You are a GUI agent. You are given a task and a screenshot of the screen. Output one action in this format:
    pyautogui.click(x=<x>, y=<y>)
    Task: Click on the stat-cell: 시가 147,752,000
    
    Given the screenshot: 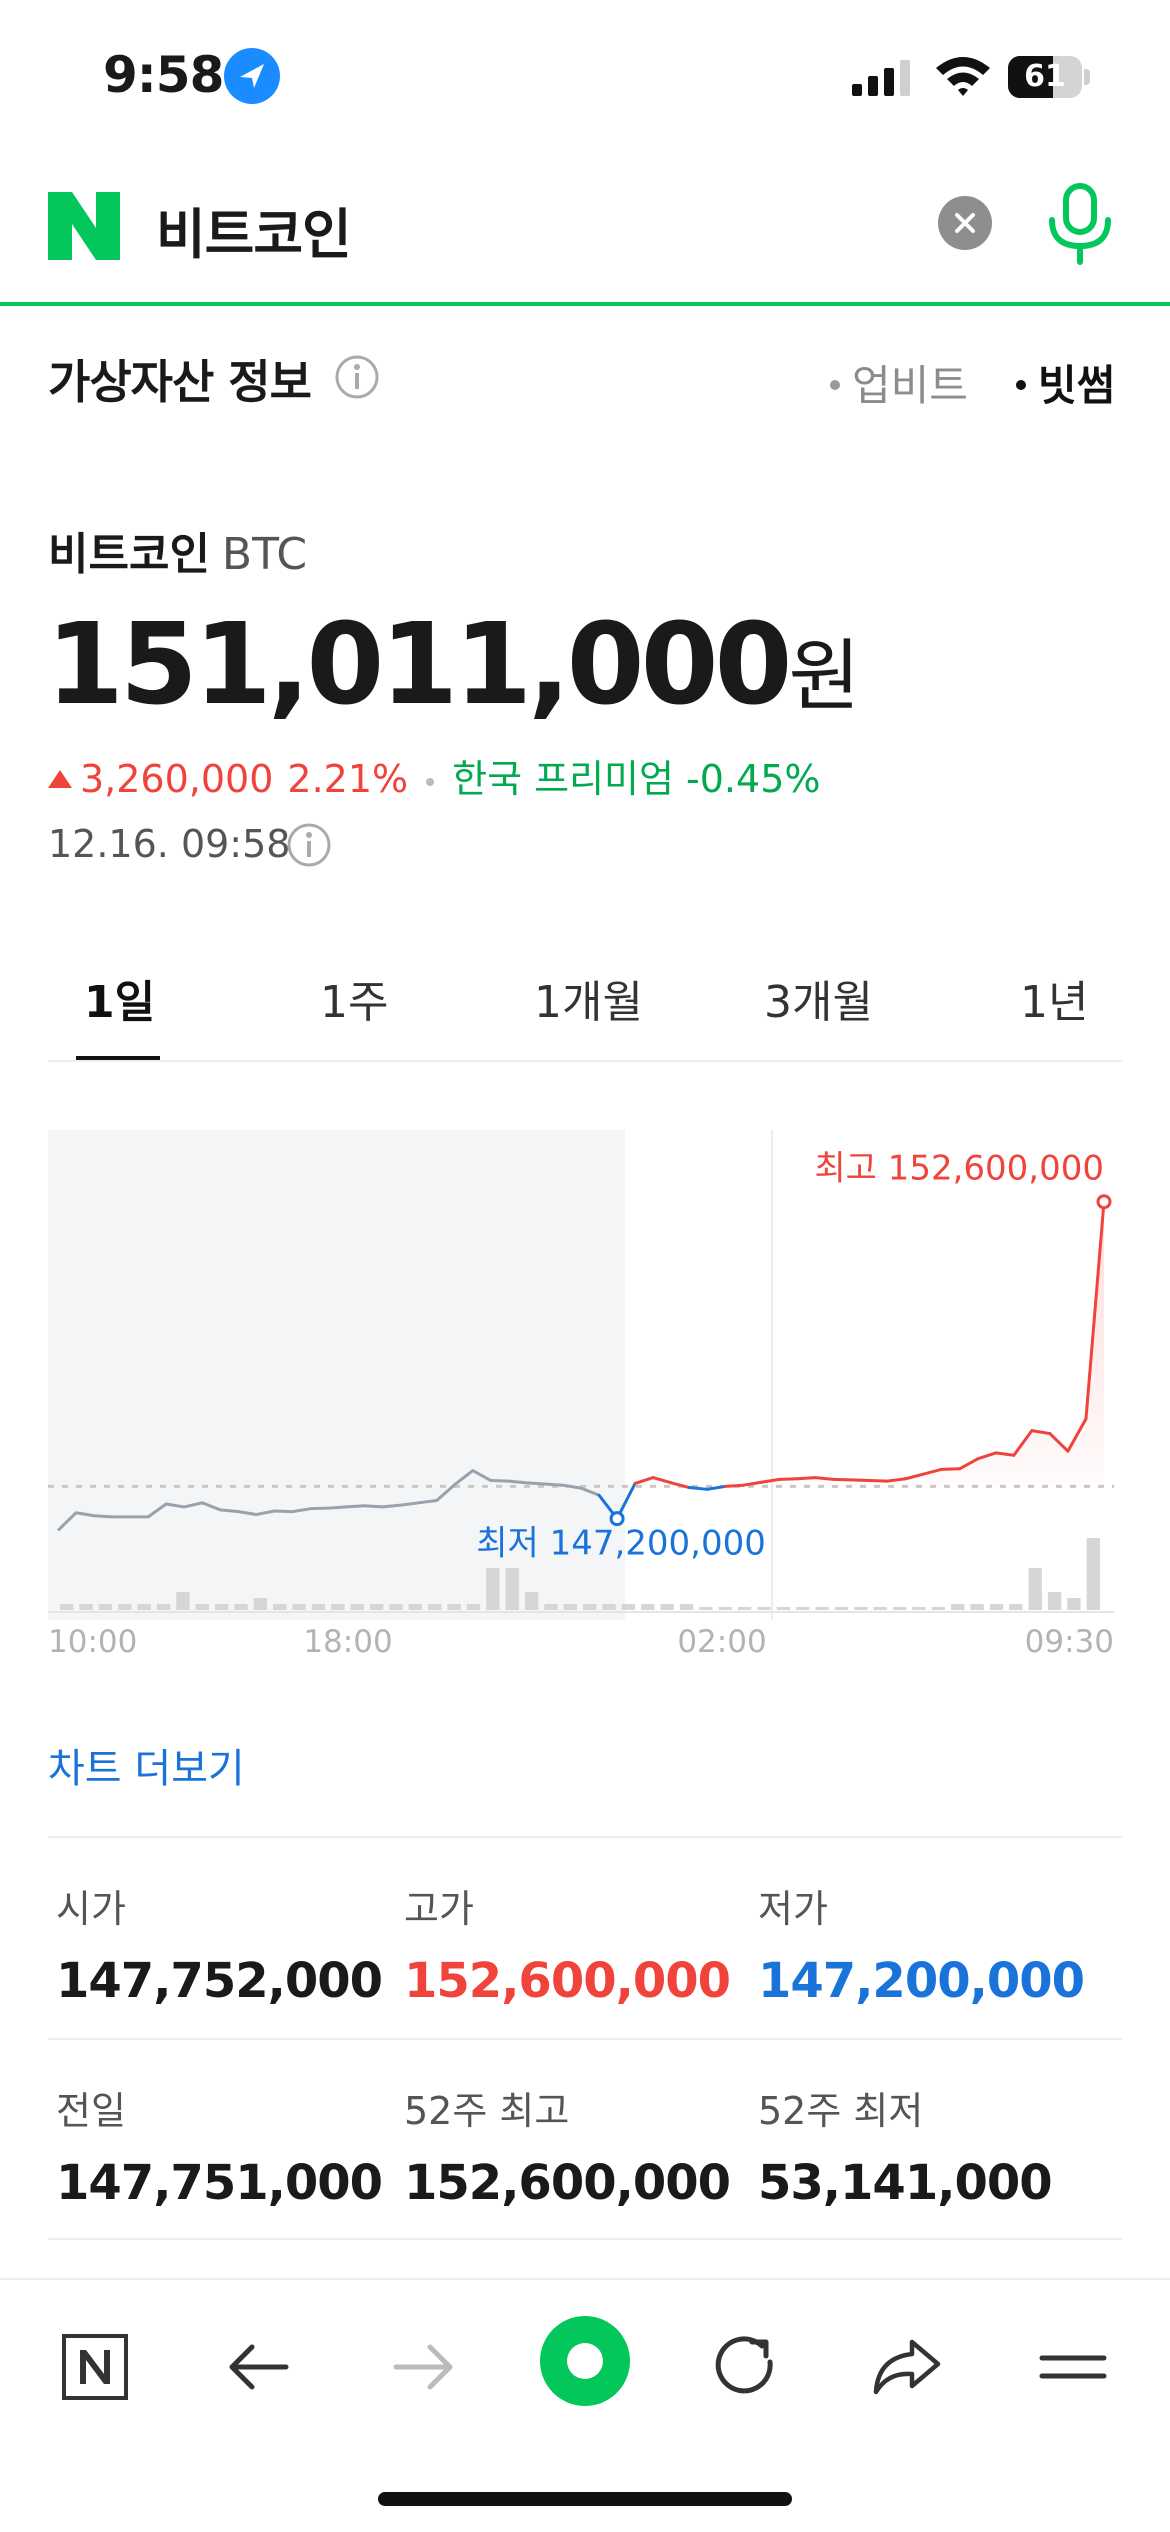 What is the action you would take?
    pyautogui.click(x=219, y=1943)
    